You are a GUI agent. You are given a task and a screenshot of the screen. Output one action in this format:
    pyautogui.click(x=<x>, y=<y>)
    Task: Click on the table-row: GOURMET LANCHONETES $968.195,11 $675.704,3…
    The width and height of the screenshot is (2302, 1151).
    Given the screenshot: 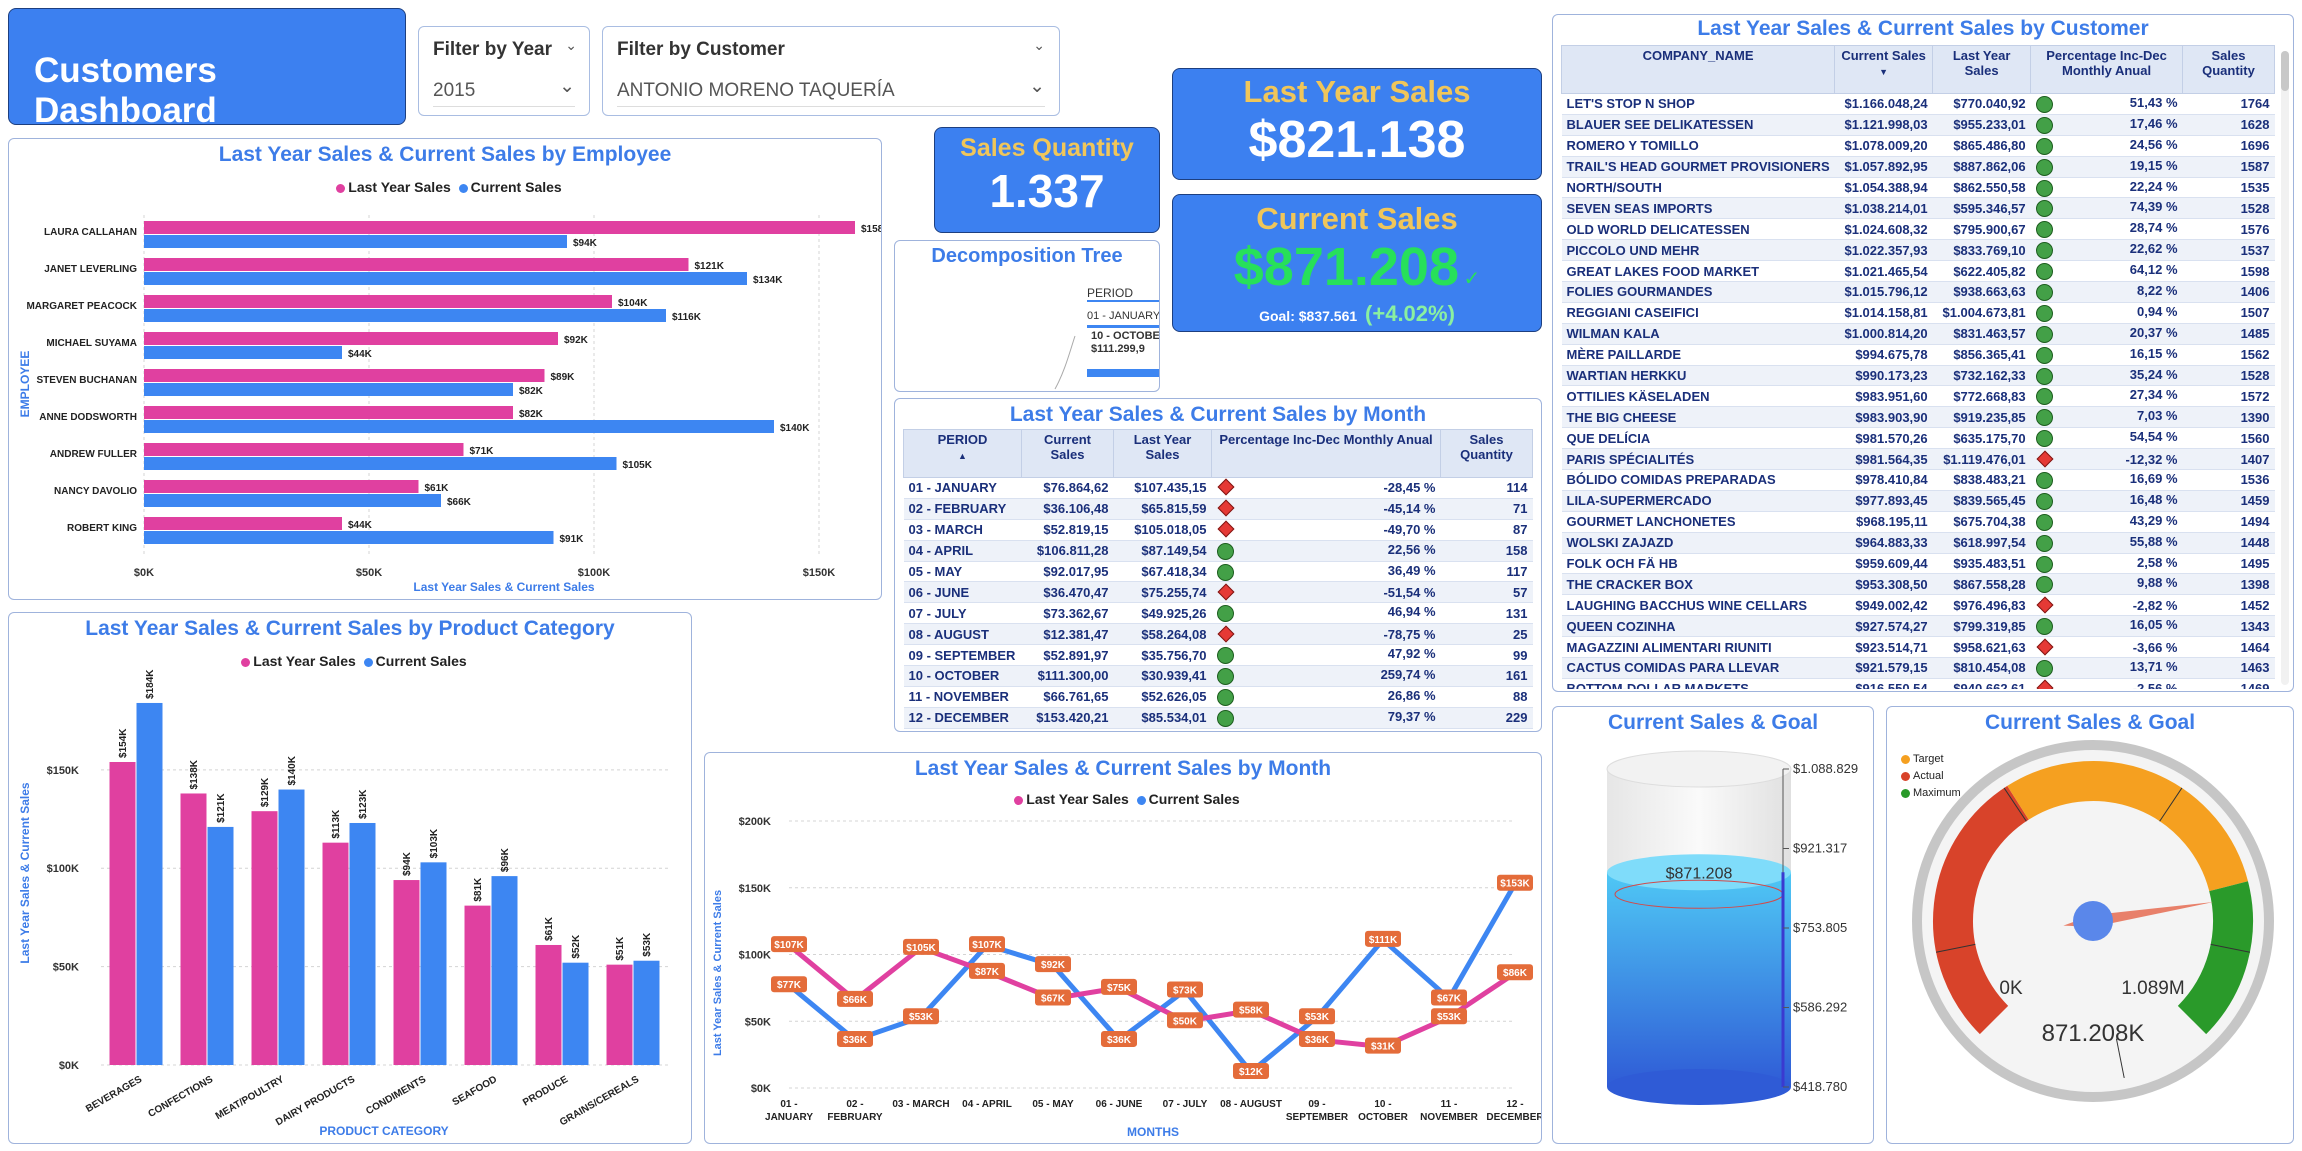 What is the action you would take?
    pyautogui.click(x=1918, y=522)
    